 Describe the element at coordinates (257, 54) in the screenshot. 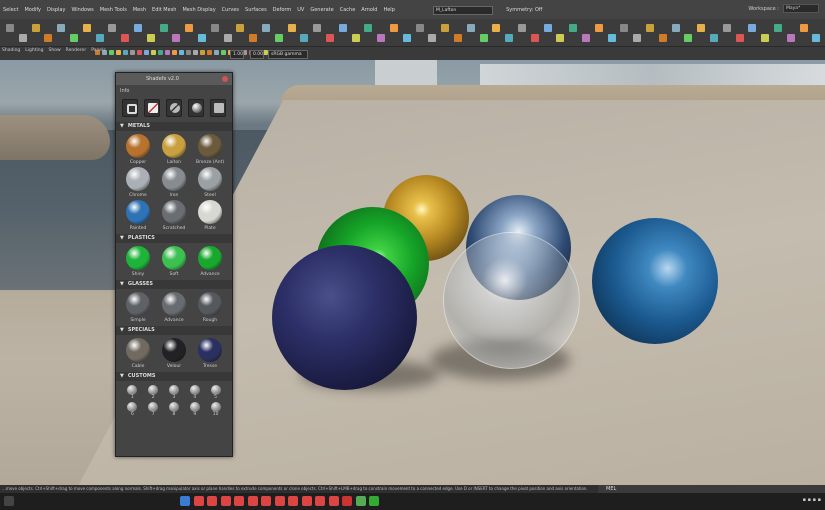

I see `exposure-field: 0.00` at that location.